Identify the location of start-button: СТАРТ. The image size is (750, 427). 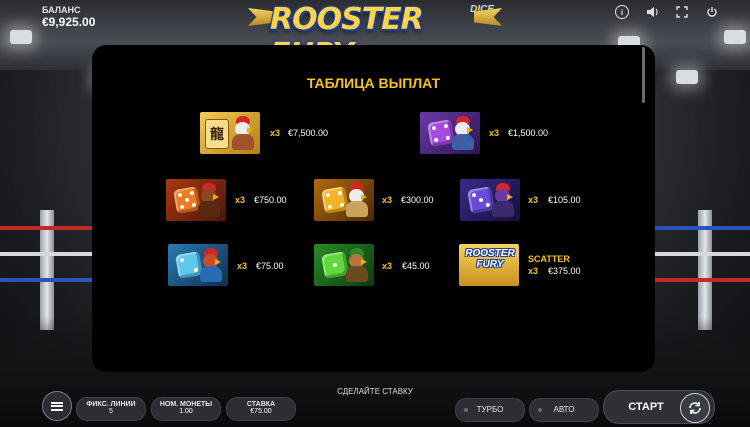
(659, 407).